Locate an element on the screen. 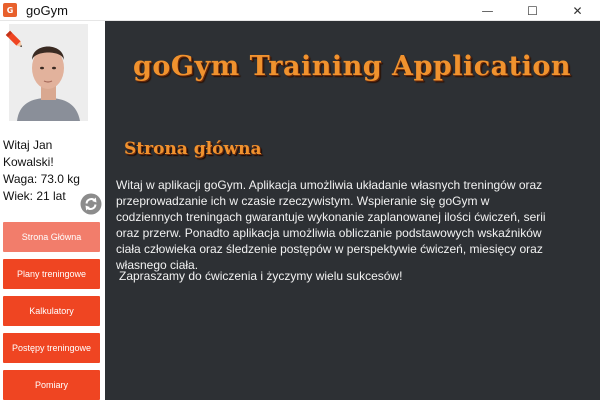 The height and width of the screenshot is (400, 600). section-title: Strona główna is located at coordinates (193, 149).